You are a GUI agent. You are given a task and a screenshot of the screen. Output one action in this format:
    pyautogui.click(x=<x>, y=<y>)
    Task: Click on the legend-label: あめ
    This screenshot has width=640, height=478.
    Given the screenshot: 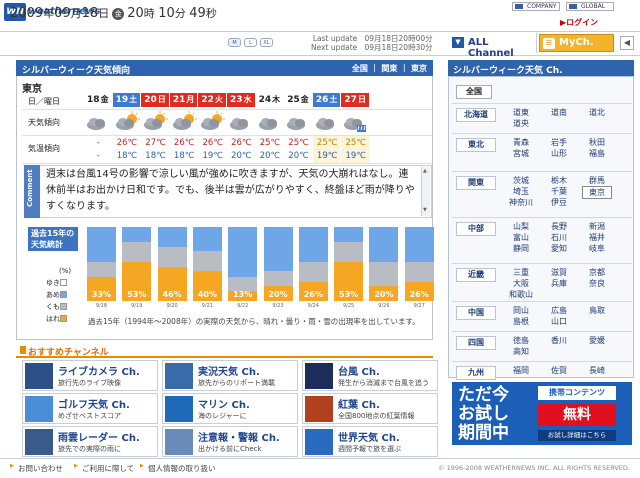 What is the action you would take?
    pyautogui.click(x=53, y=295)
    